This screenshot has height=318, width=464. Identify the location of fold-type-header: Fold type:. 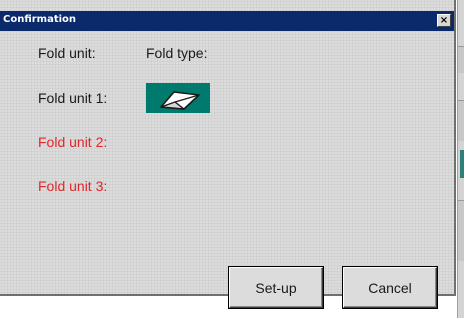
(177, 53).